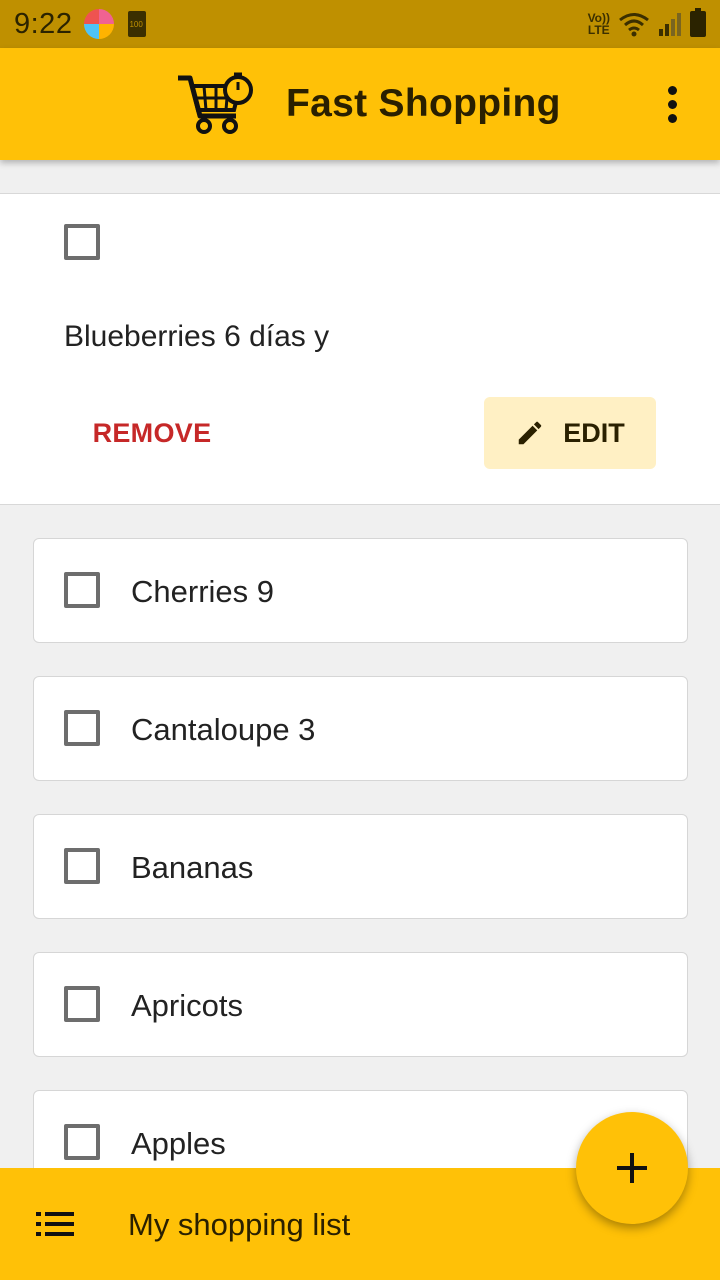 This screenshot has height=1280, width=720. Describe the element at coordinates (530, 433) in the screenshot. I see `pencil-icon` at that location.